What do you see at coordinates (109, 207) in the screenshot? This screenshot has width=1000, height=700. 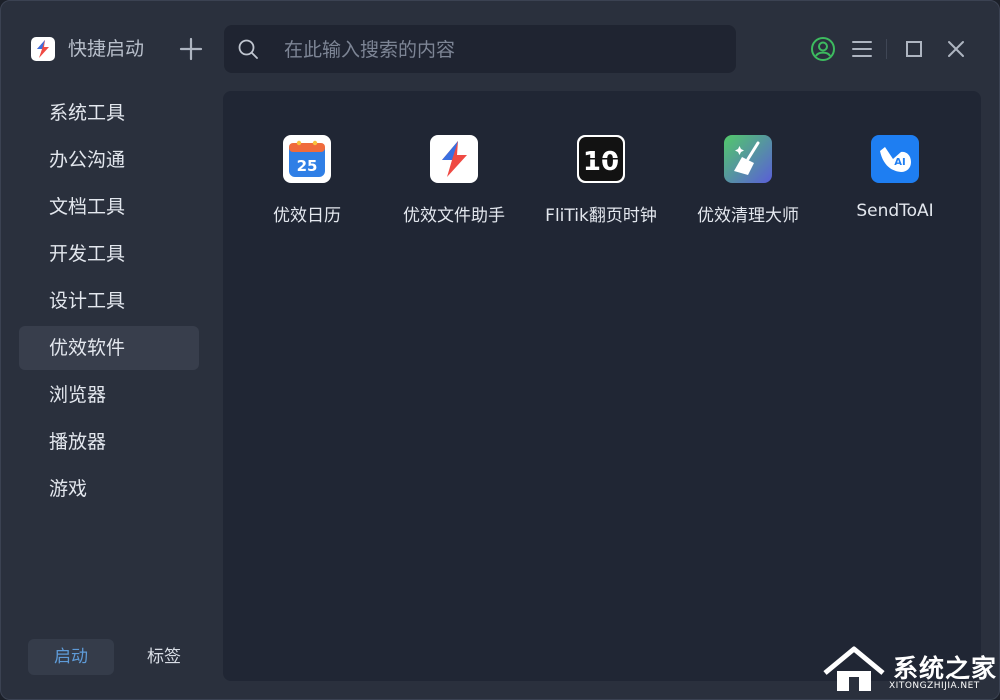 I see `sidebar-item-document-tools: 文档工具` at bounding box center [109, 207].